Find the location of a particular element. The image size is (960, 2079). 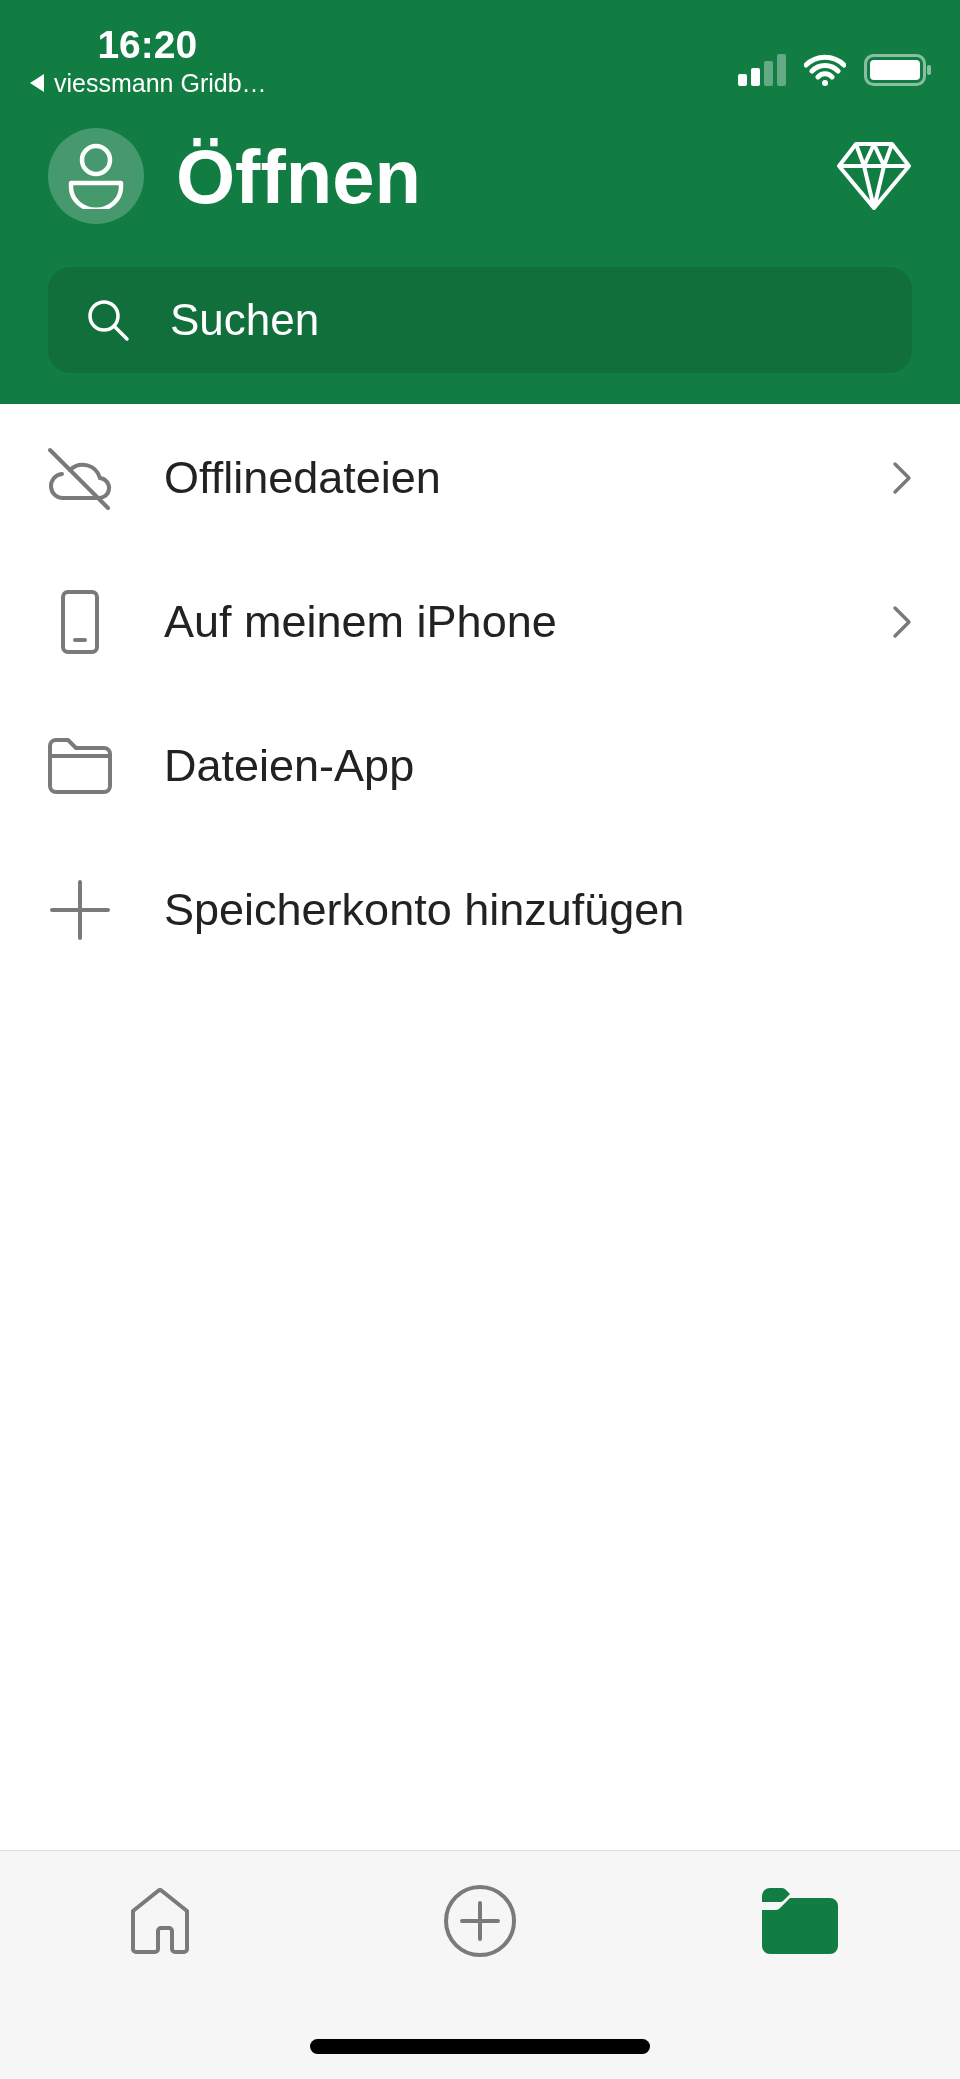

list-item: Speicherkonto hinzufügen is located at coordinates (480, 910).